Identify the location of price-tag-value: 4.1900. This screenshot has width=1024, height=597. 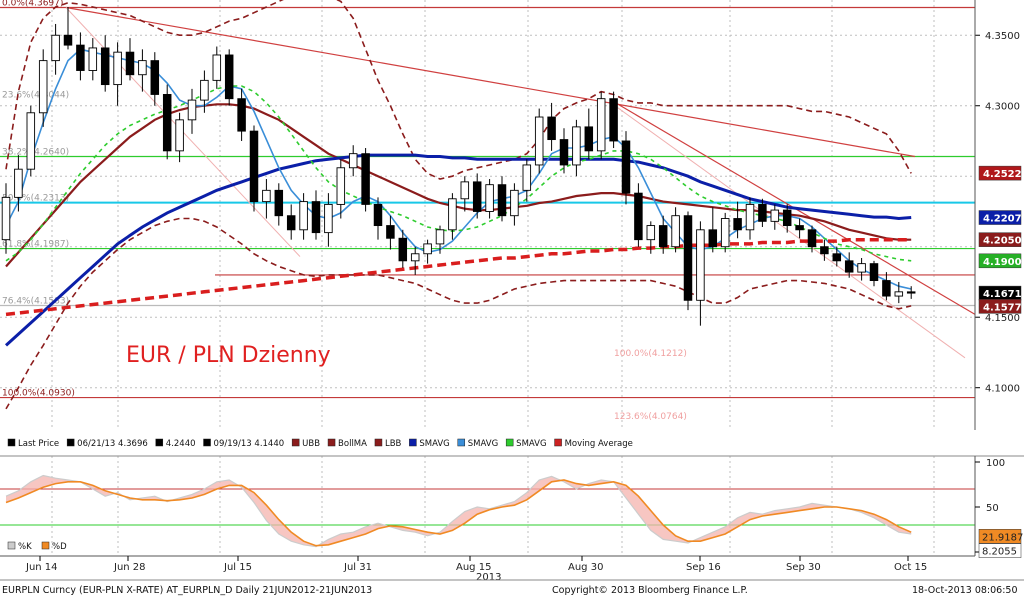
(1002, 262).